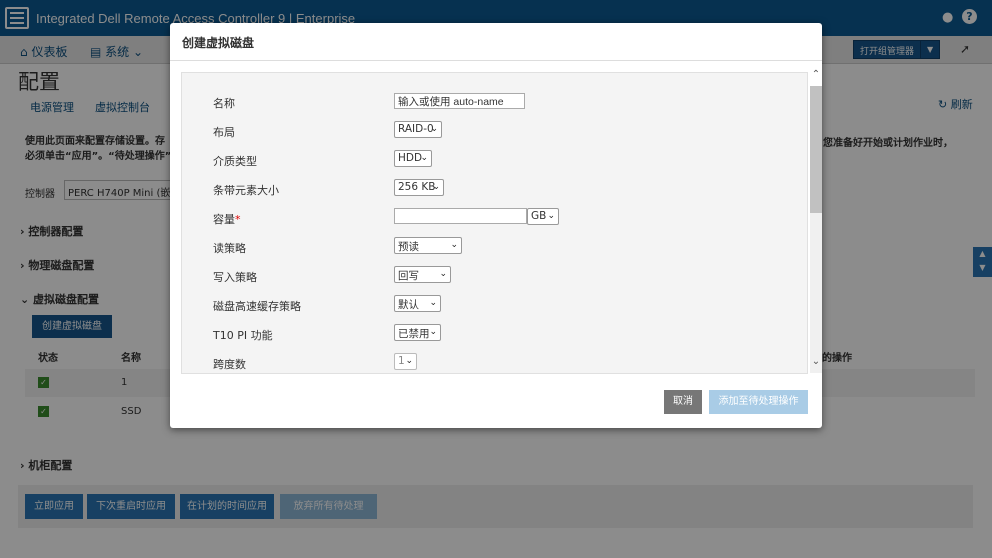 This screenshot has width=992, height=558. I want to click on disk-cache-policy-select: 默认 ⌄, so click(417, 303).